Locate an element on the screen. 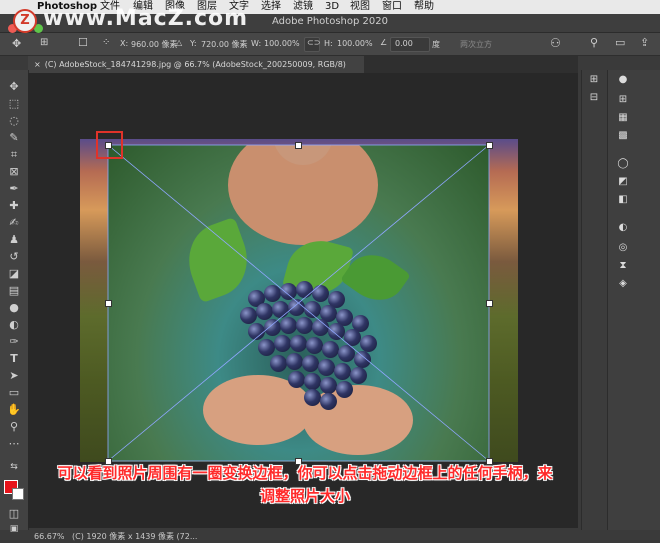 This screenshot has height=543, width=660. dodge-icon: ◐ is located at coordinates (14, 325).